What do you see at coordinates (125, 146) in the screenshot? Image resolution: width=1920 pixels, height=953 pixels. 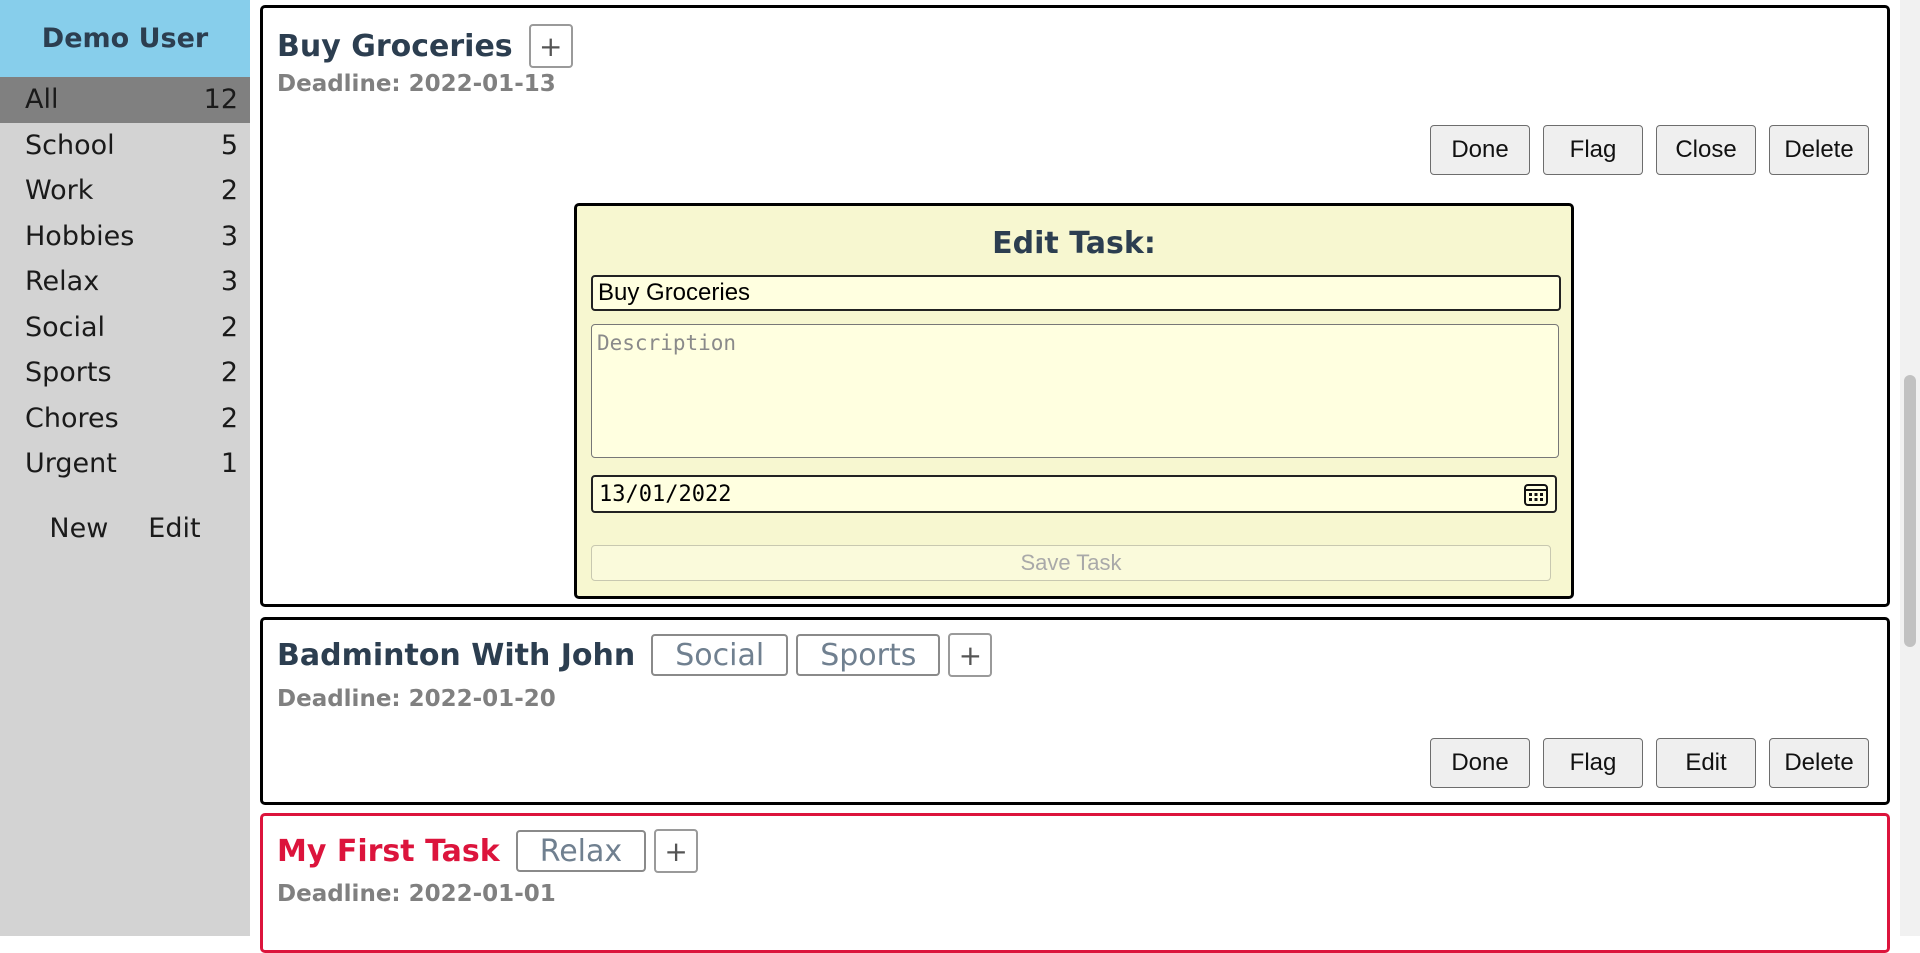 I see `category-item-school: School 5` at bounding box center [125, 146].